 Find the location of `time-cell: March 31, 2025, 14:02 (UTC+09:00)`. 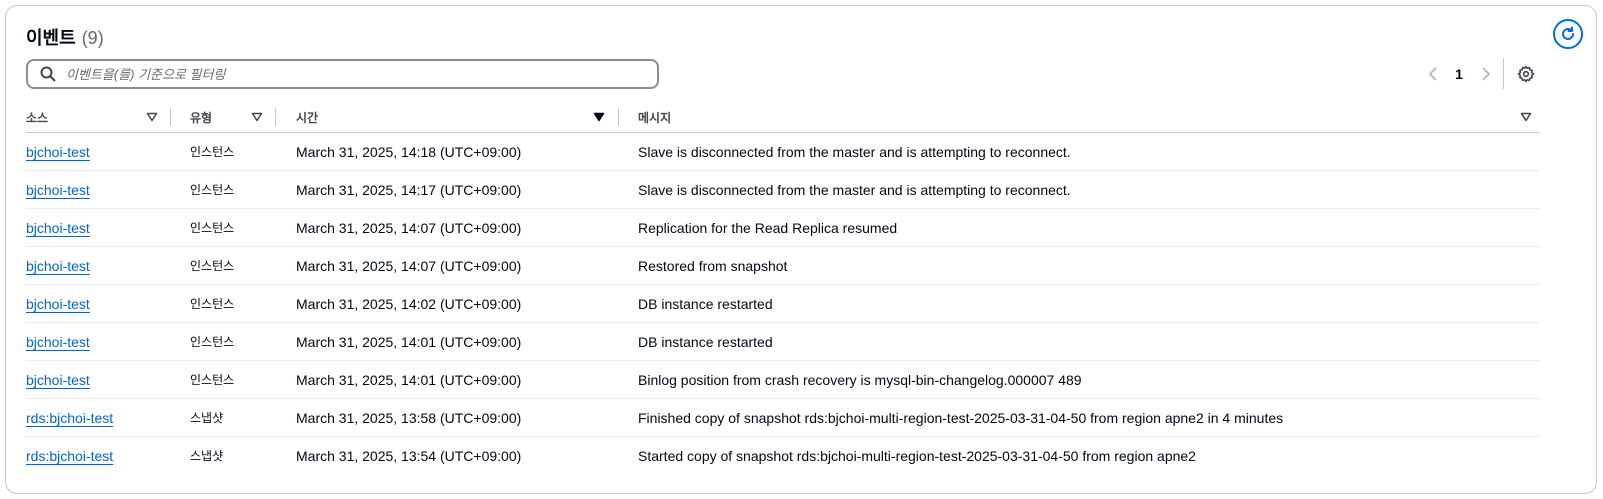

time-cell: March 31, 2025, 14:02 (UTC+09:00) is located at coordinates (409, 303).